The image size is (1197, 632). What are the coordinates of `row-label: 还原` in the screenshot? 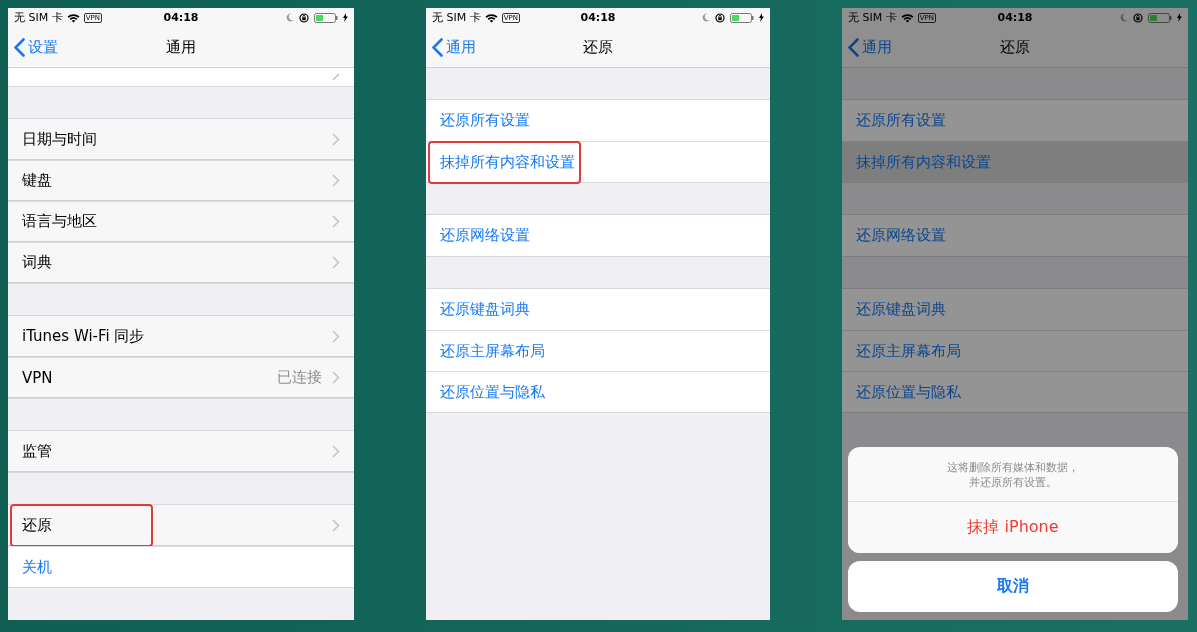 It's located at (37, 525).